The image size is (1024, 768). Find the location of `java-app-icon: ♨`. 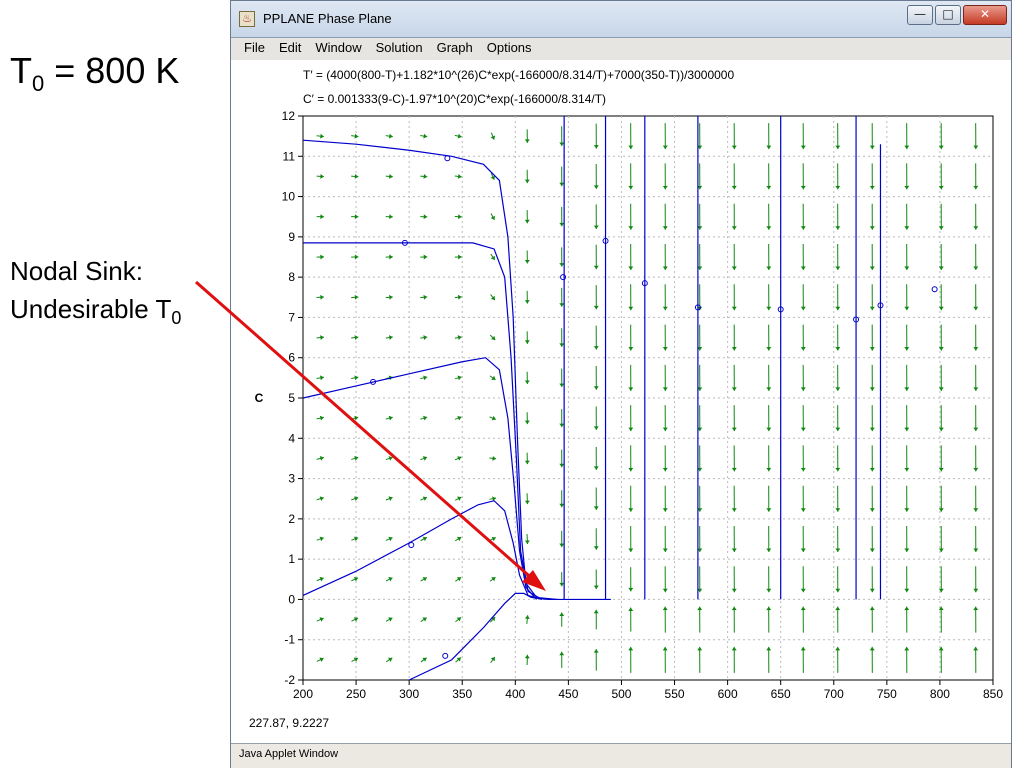

java-app-icon: ♨ is located at coordinates (247, 19).